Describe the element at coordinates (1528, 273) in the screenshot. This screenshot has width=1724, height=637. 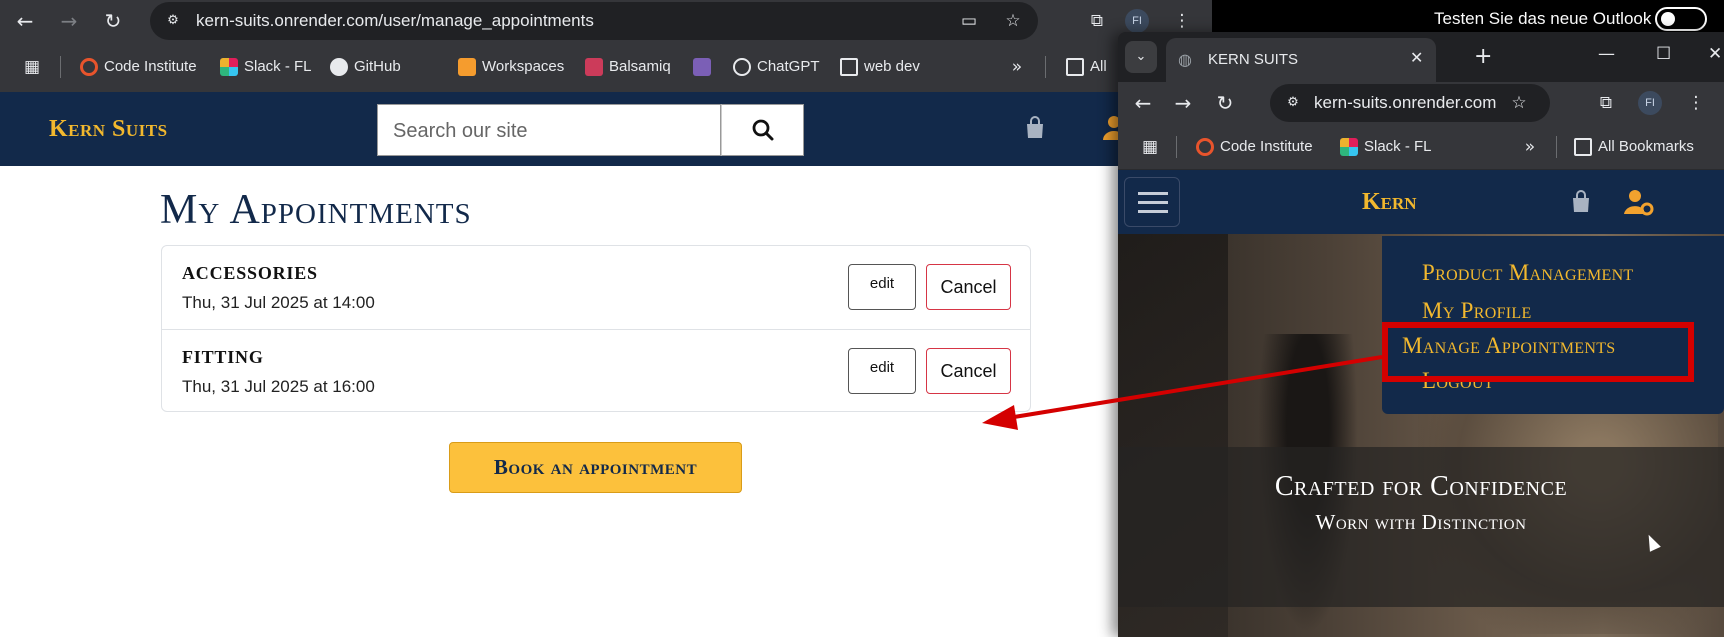
I see `menu-item-product-management: Product Management` at that location.